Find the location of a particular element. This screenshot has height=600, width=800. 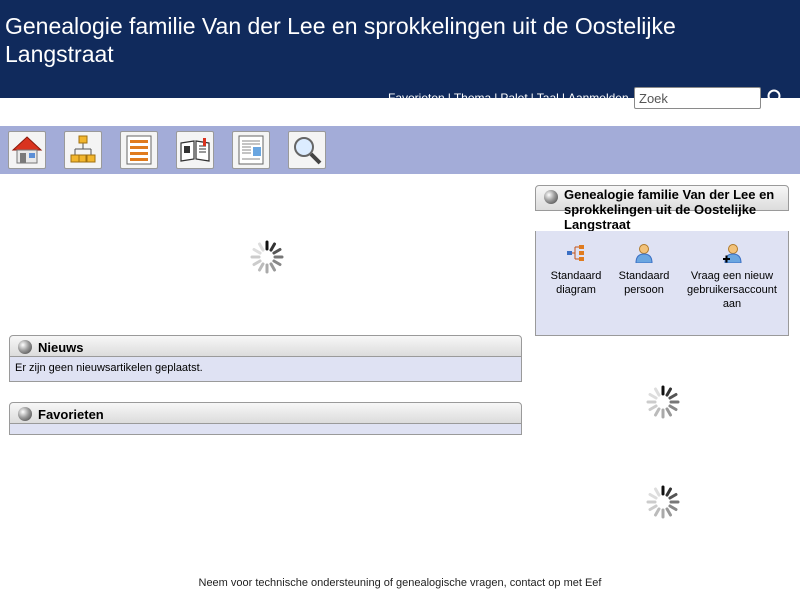

menu-login: Aanmelden is located at coordinates (598, 98).